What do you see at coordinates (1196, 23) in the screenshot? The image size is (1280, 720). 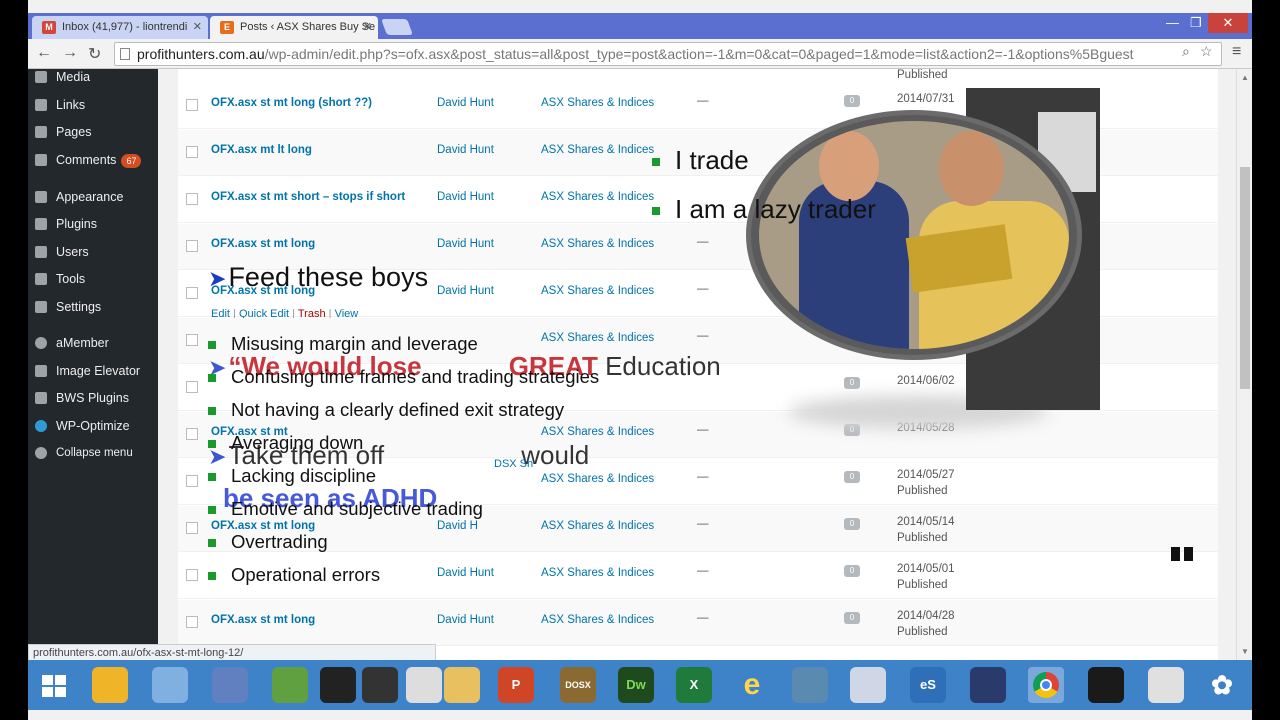 I see `maximize-icon: ❐` at bounding box center [1196, 23].